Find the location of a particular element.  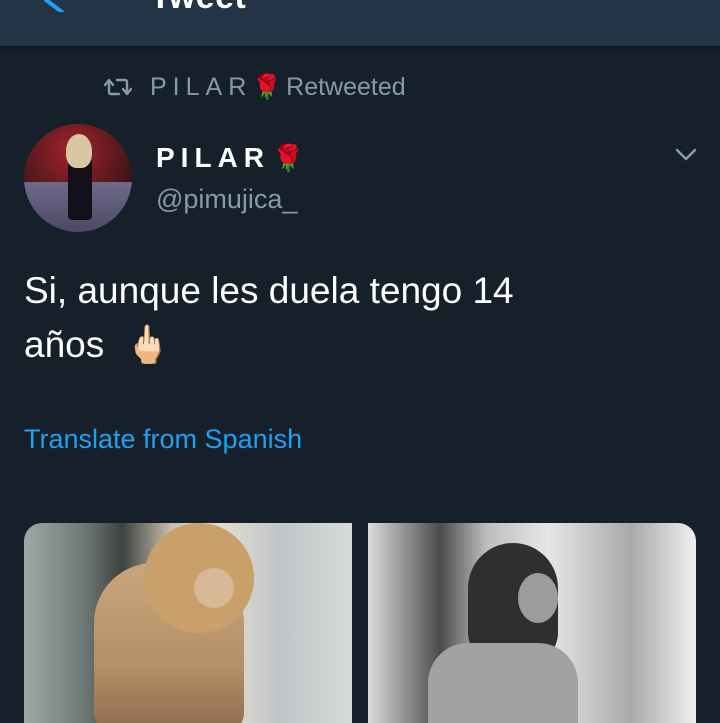

tweet-text-line2: años is located at coordinates (64, 344).